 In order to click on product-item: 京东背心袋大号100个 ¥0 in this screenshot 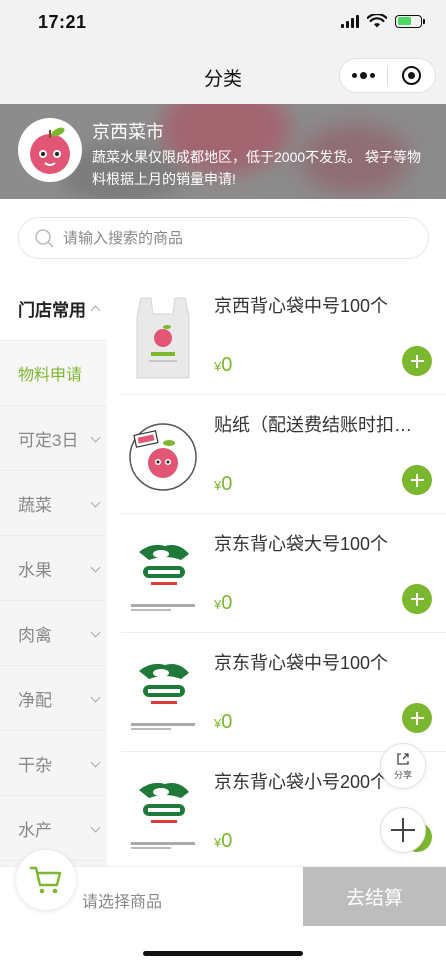, I will do `click(283, 573)`.